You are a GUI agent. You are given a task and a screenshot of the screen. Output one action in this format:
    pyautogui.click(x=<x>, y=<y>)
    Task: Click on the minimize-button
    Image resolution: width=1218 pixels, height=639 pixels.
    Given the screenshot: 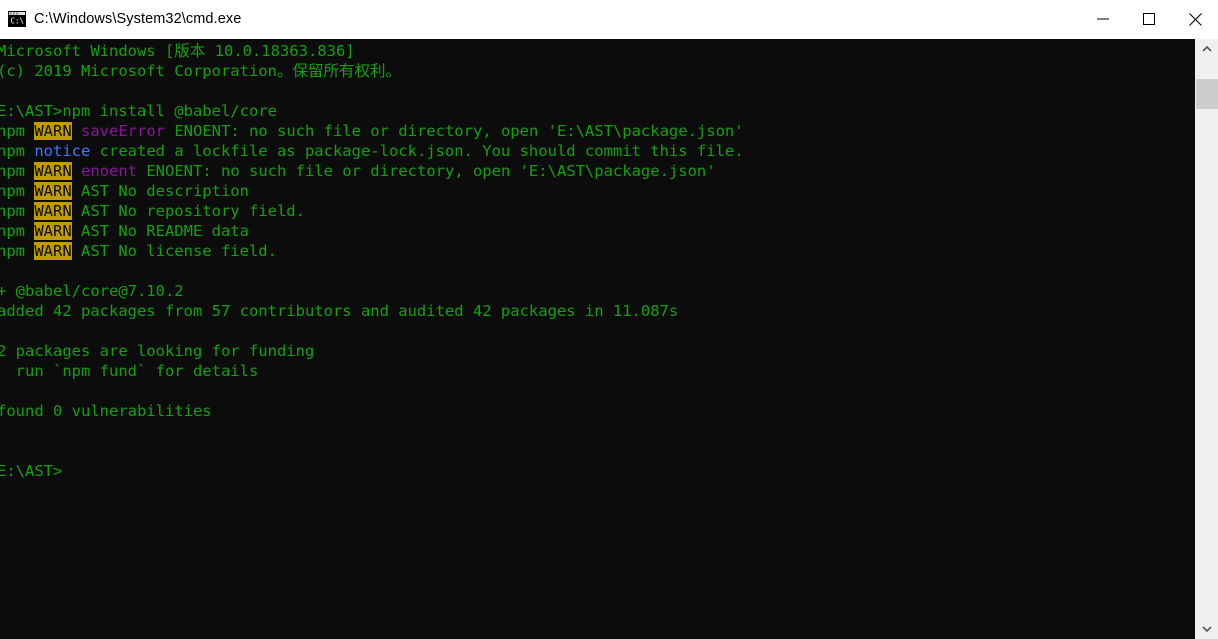 What is the action you would take?
    pyautogui.click(x=1103, y=19)
    